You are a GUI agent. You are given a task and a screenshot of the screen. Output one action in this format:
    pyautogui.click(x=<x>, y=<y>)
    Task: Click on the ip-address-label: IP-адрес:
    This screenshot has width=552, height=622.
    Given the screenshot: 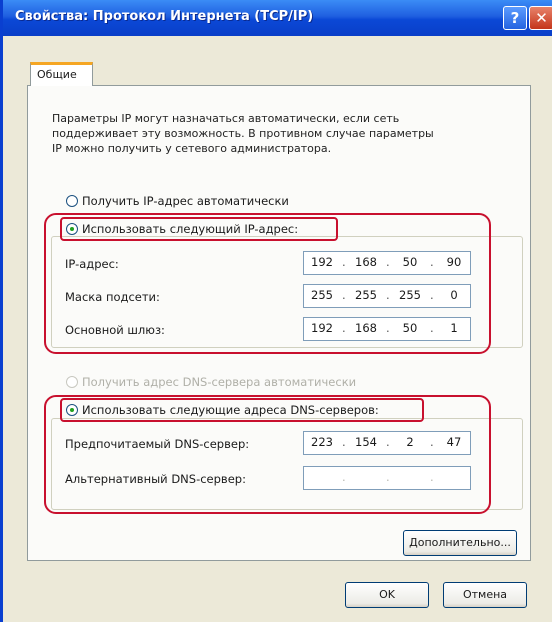 What is the action you would take?
    pyautogui.click(x=92, y=264)
    